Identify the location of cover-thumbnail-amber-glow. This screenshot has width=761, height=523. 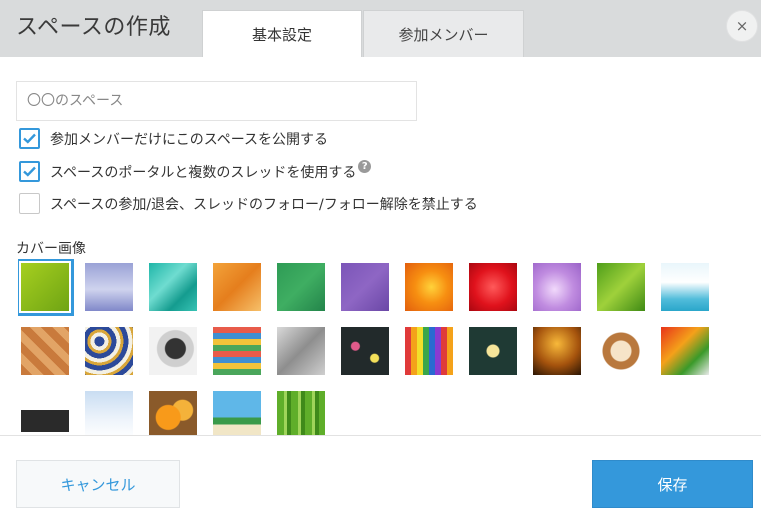
(557, 351).